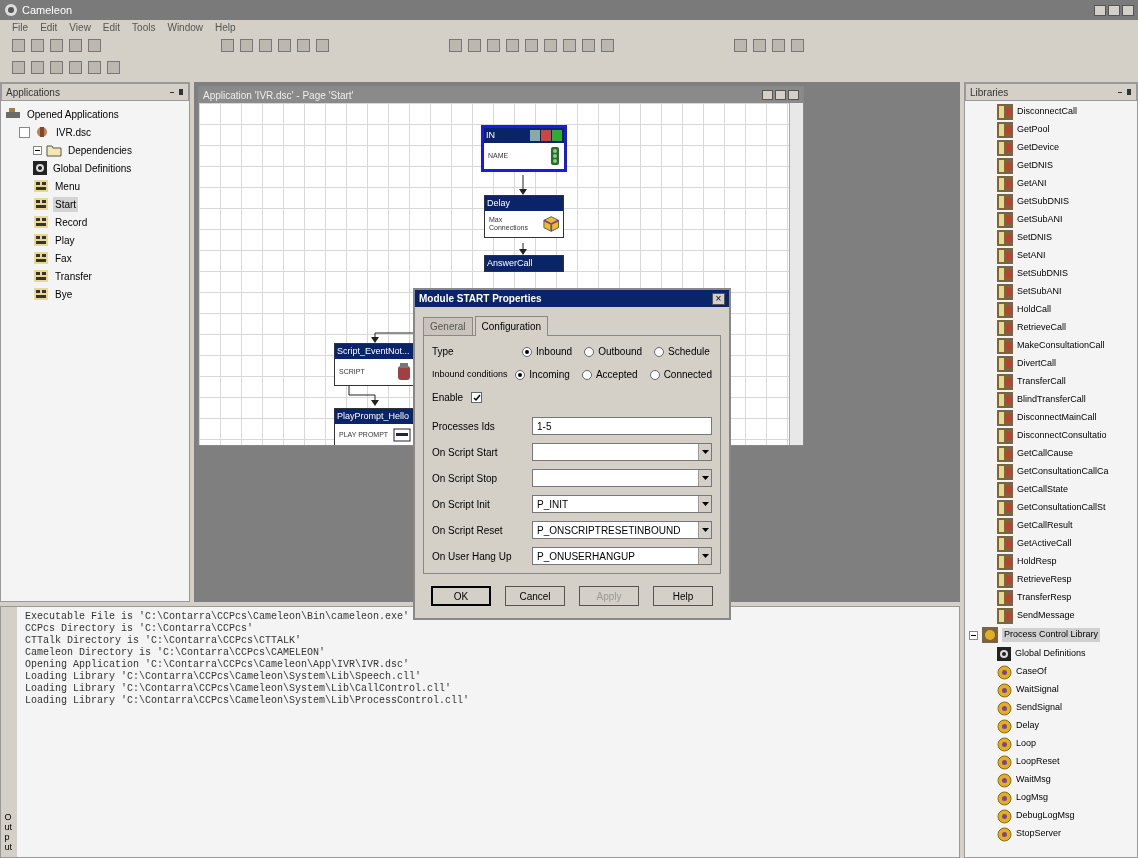  Describe the element at coordinates (73, 132) in the screenshot. I see `tree-item: IVR.dsc` at that location.